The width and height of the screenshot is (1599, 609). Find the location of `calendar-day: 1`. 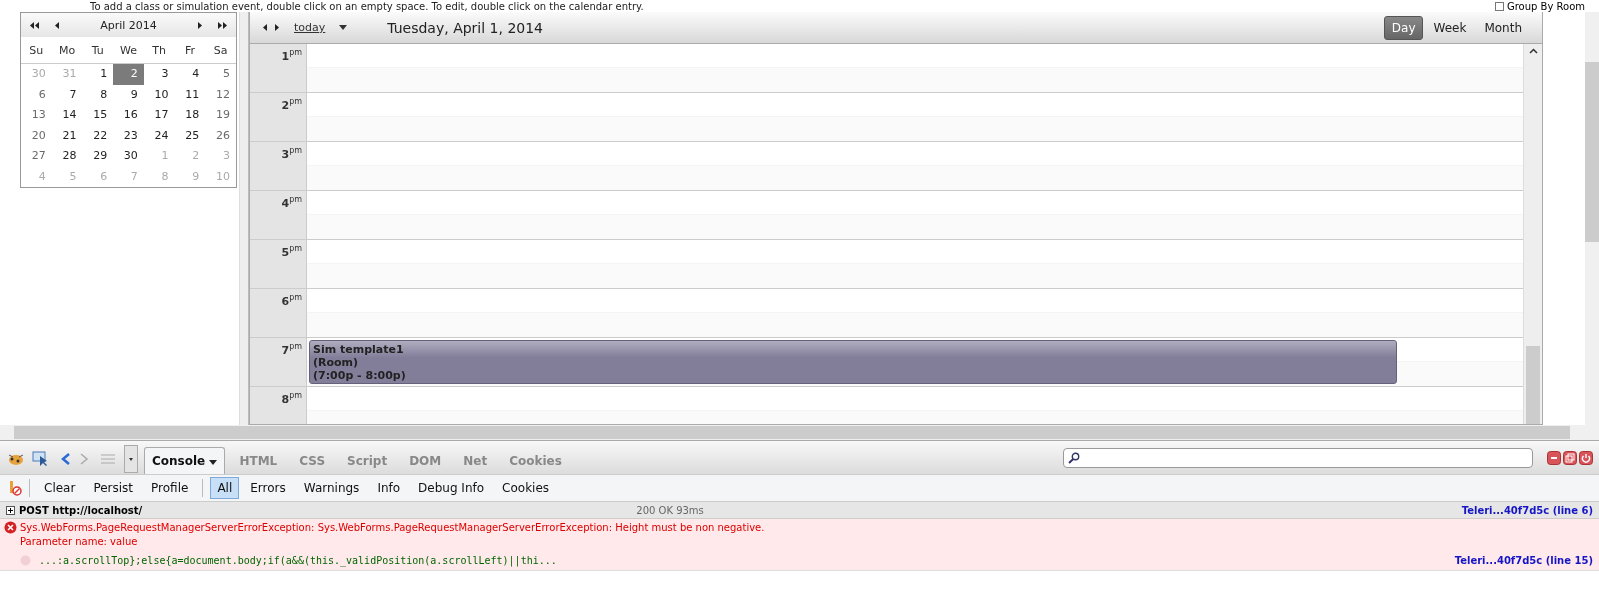

calendar-day: 1 is located at coordinates (98, 74).